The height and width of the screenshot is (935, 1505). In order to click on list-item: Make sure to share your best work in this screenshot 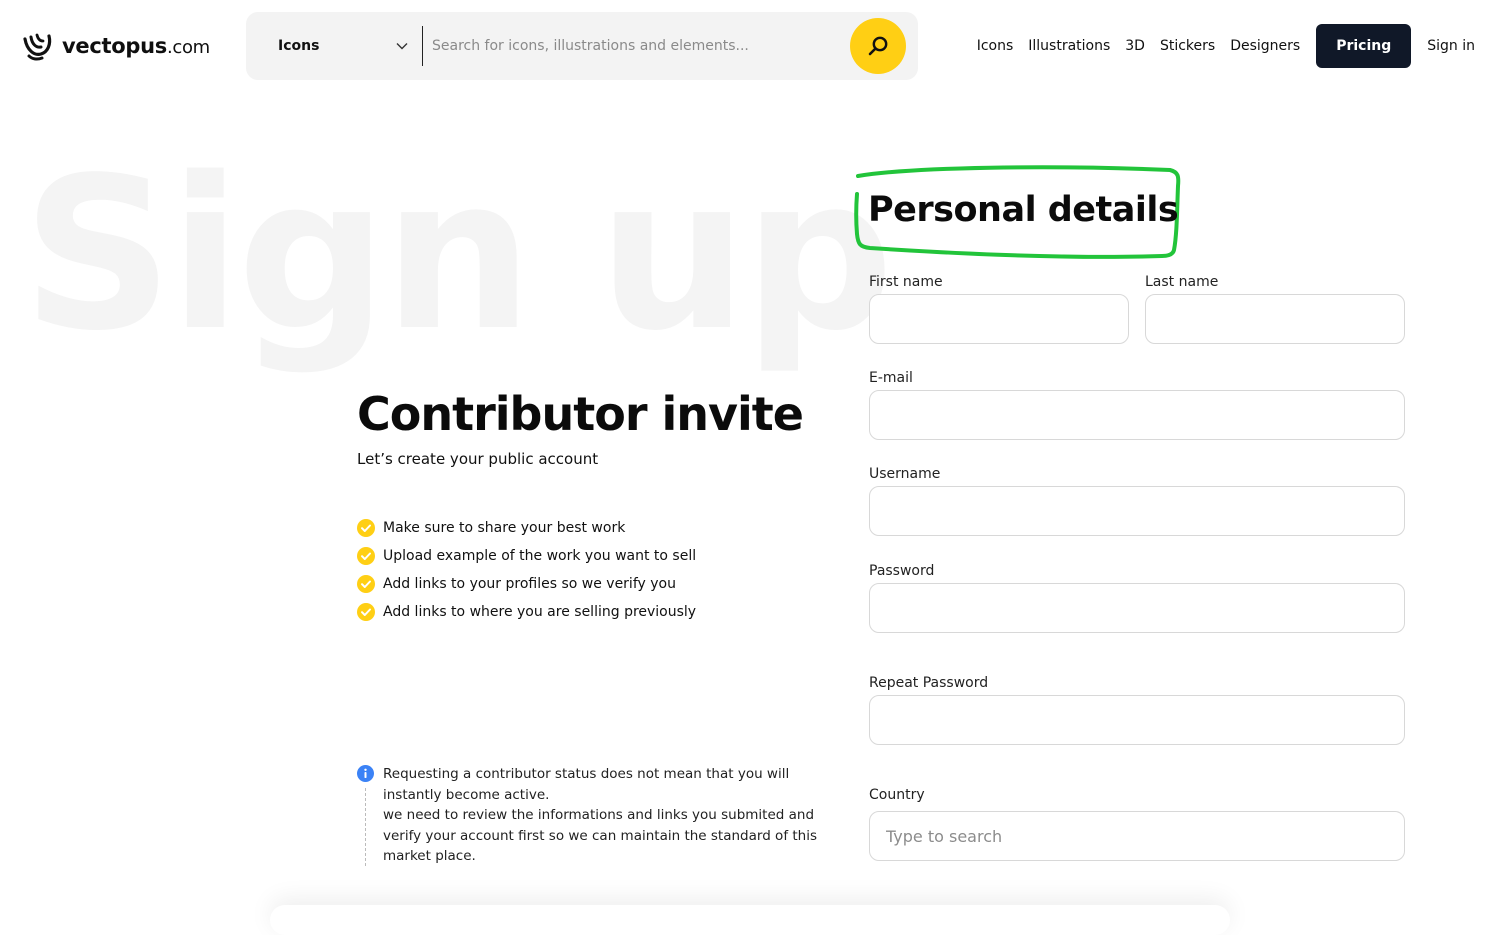, I will do `click(587, 528)`.